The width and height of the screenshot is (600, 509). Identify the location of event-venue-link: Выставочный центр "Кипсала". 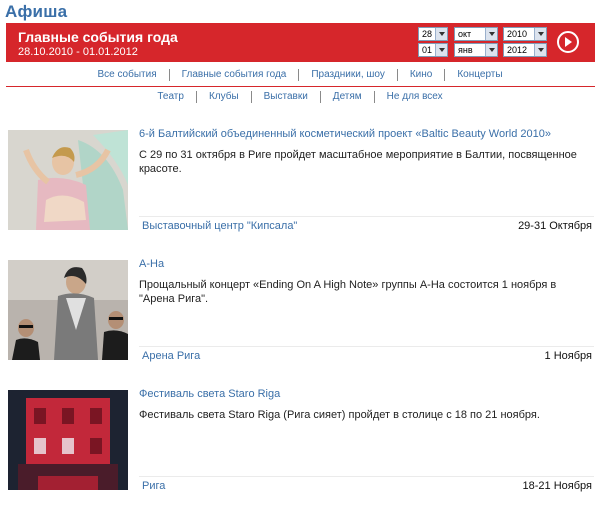
(219, 226).